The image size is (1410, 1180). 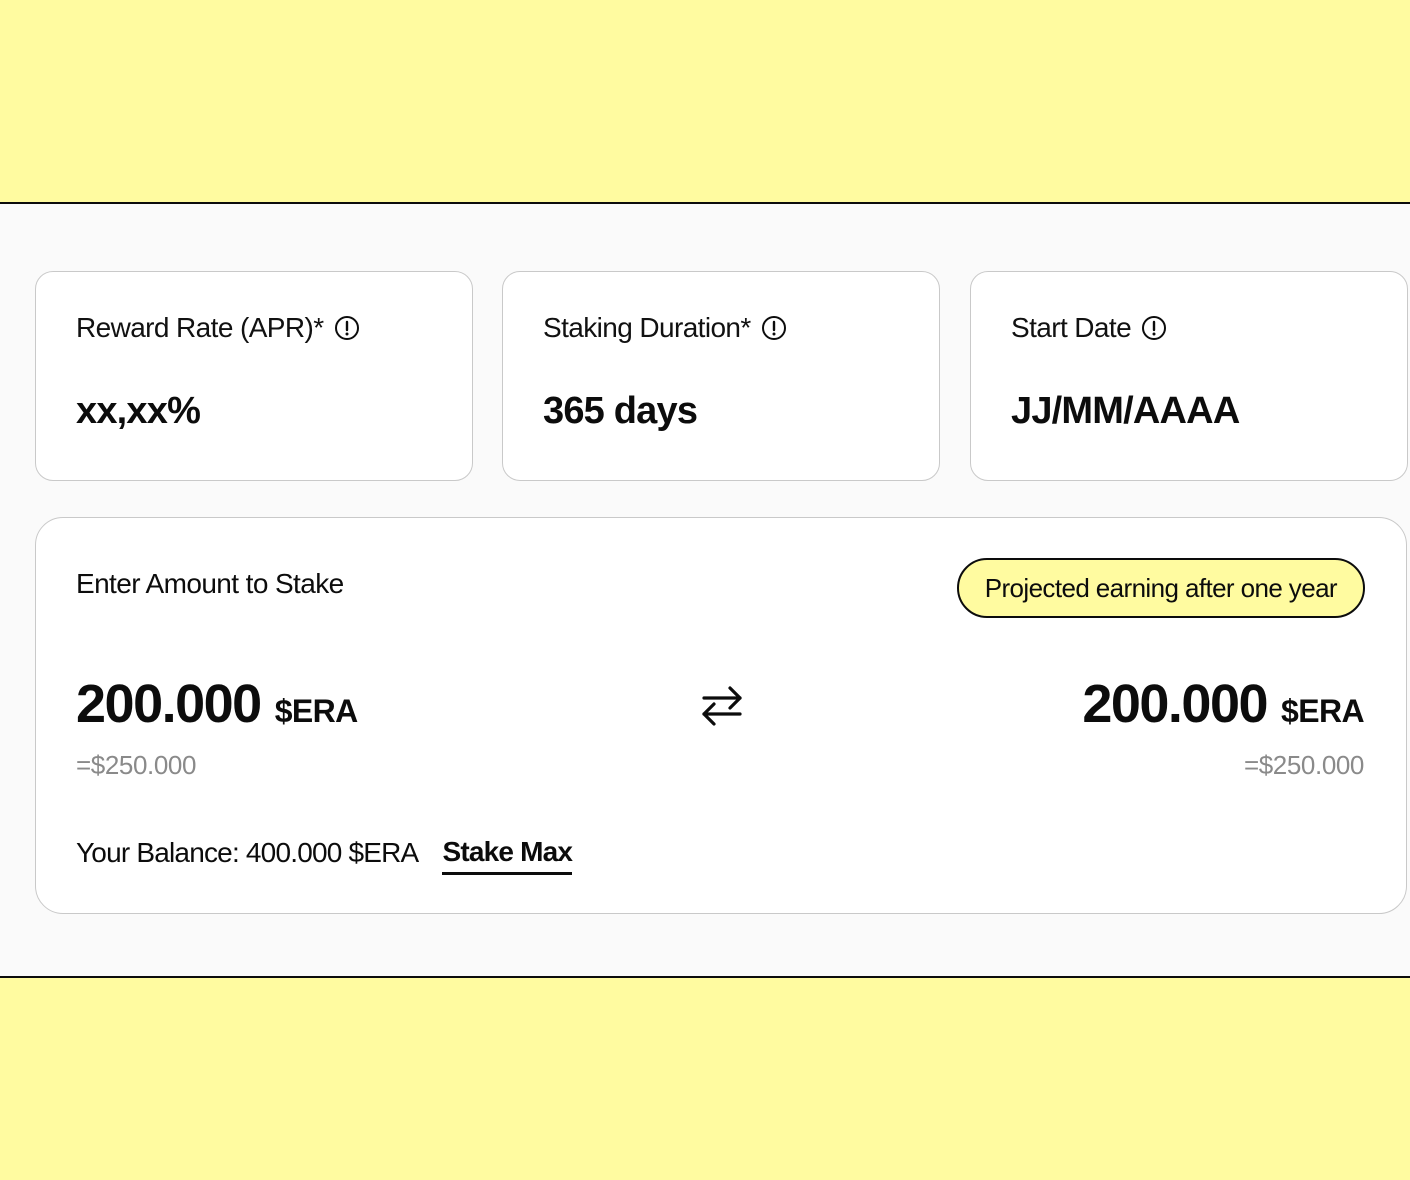 I want to click on reward-rate-label-row: Reward Rate (APR)*, so click(x=218, y=328).